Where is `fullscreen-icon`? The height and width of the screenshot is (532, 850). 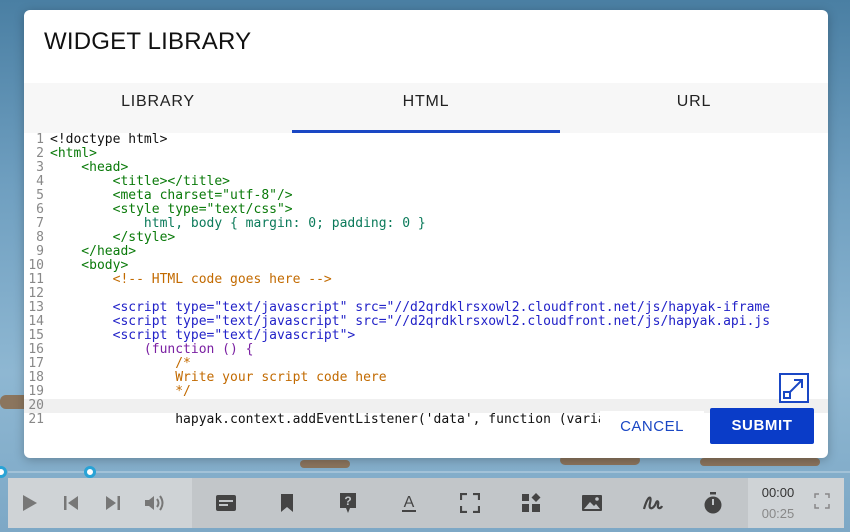
fullscreen-icon is located at coordinates (824, 503).